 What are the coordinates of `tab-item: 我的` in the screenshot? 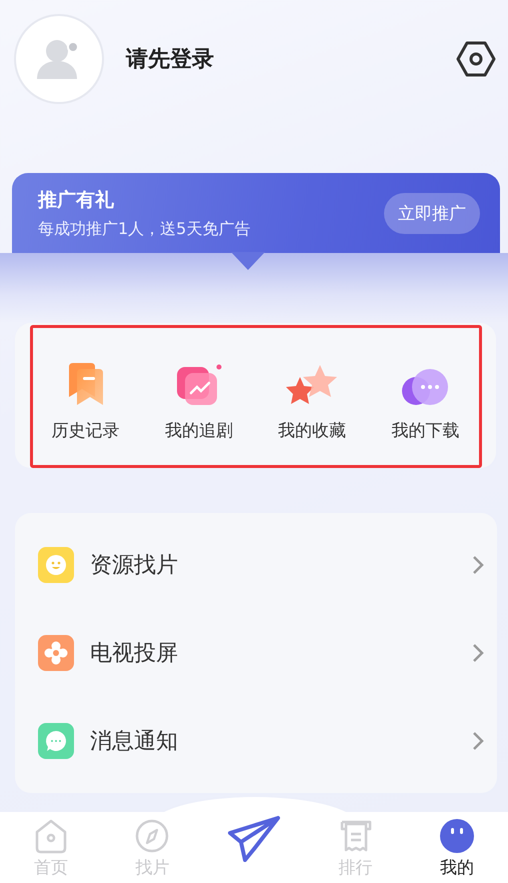 It's located at (457, 847).